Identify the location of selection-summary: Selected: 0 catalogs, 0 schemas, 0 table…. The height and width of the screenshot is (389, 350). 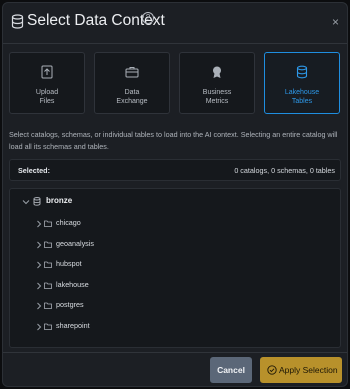
(175, 170).